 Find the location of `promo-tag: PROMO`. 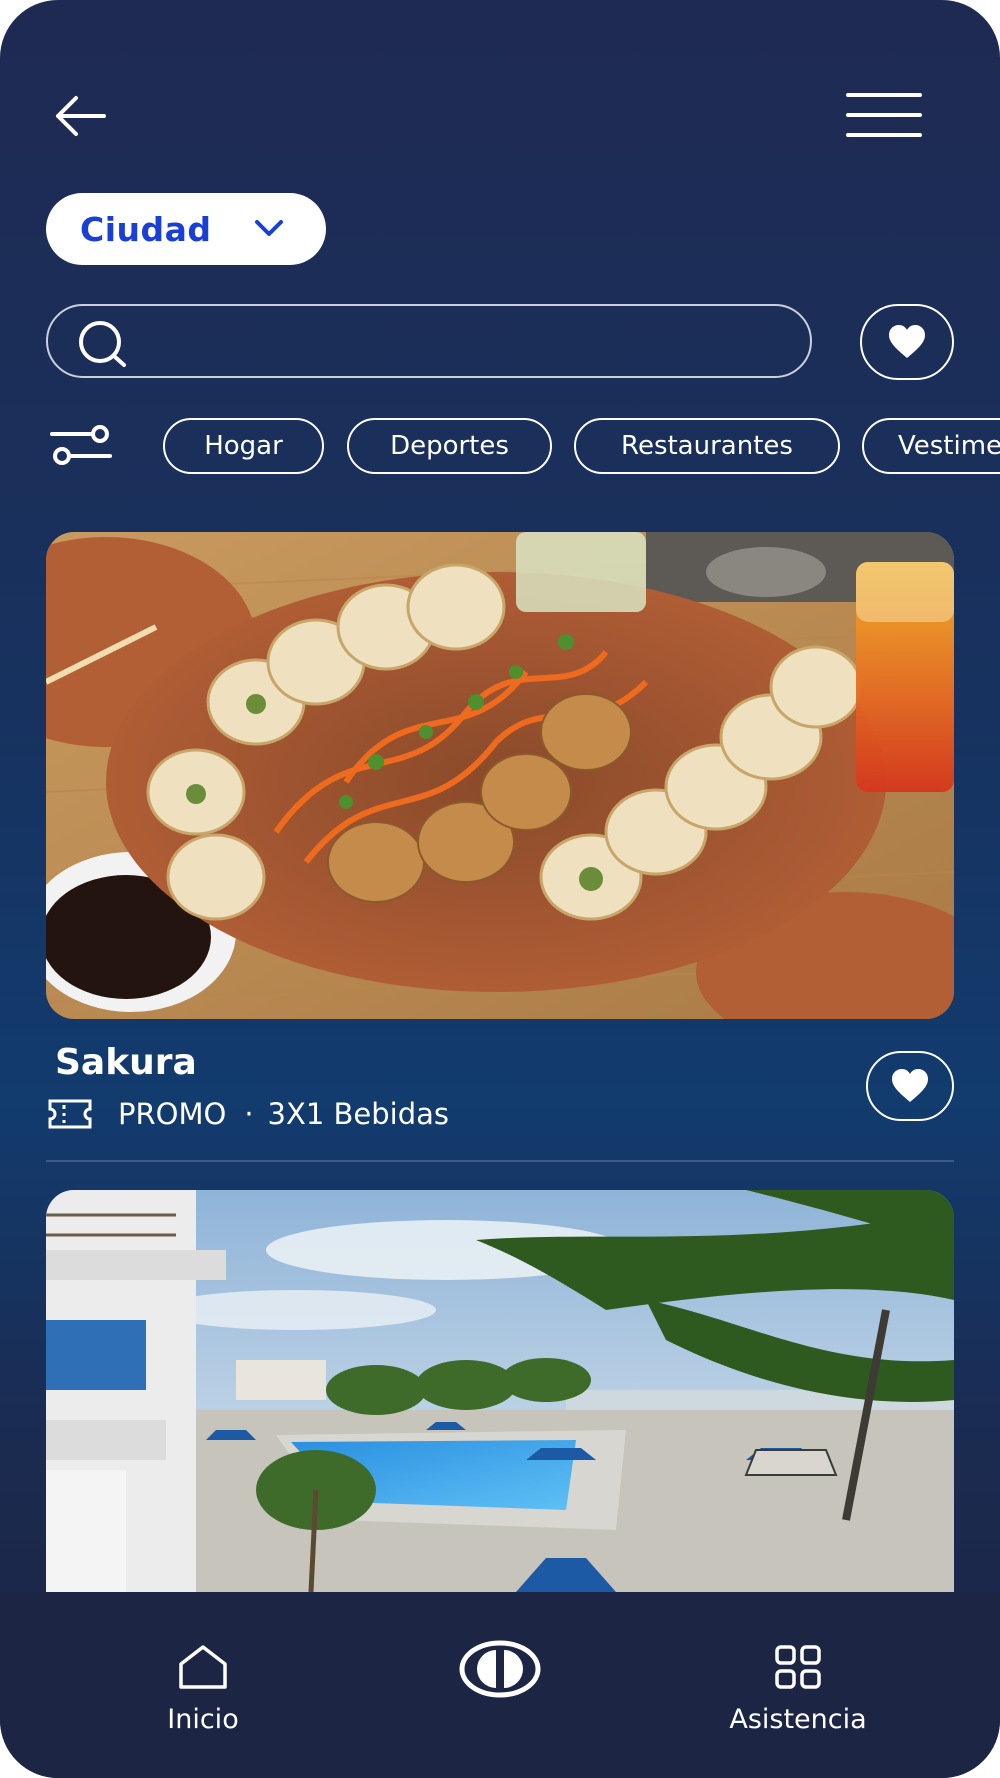

promo-tag: PROMO is located at coordinates (172, 1114).